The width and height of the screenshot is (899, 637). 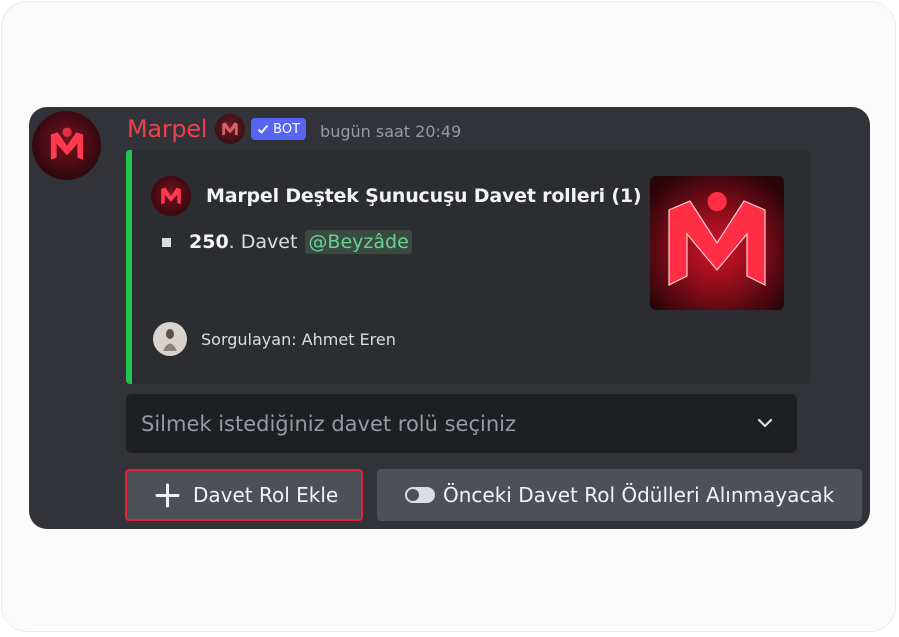 What do you see at coordinates (420, 495) in the screenshot?
I see `toggle-off-icon` at bounding box center [420, 495].